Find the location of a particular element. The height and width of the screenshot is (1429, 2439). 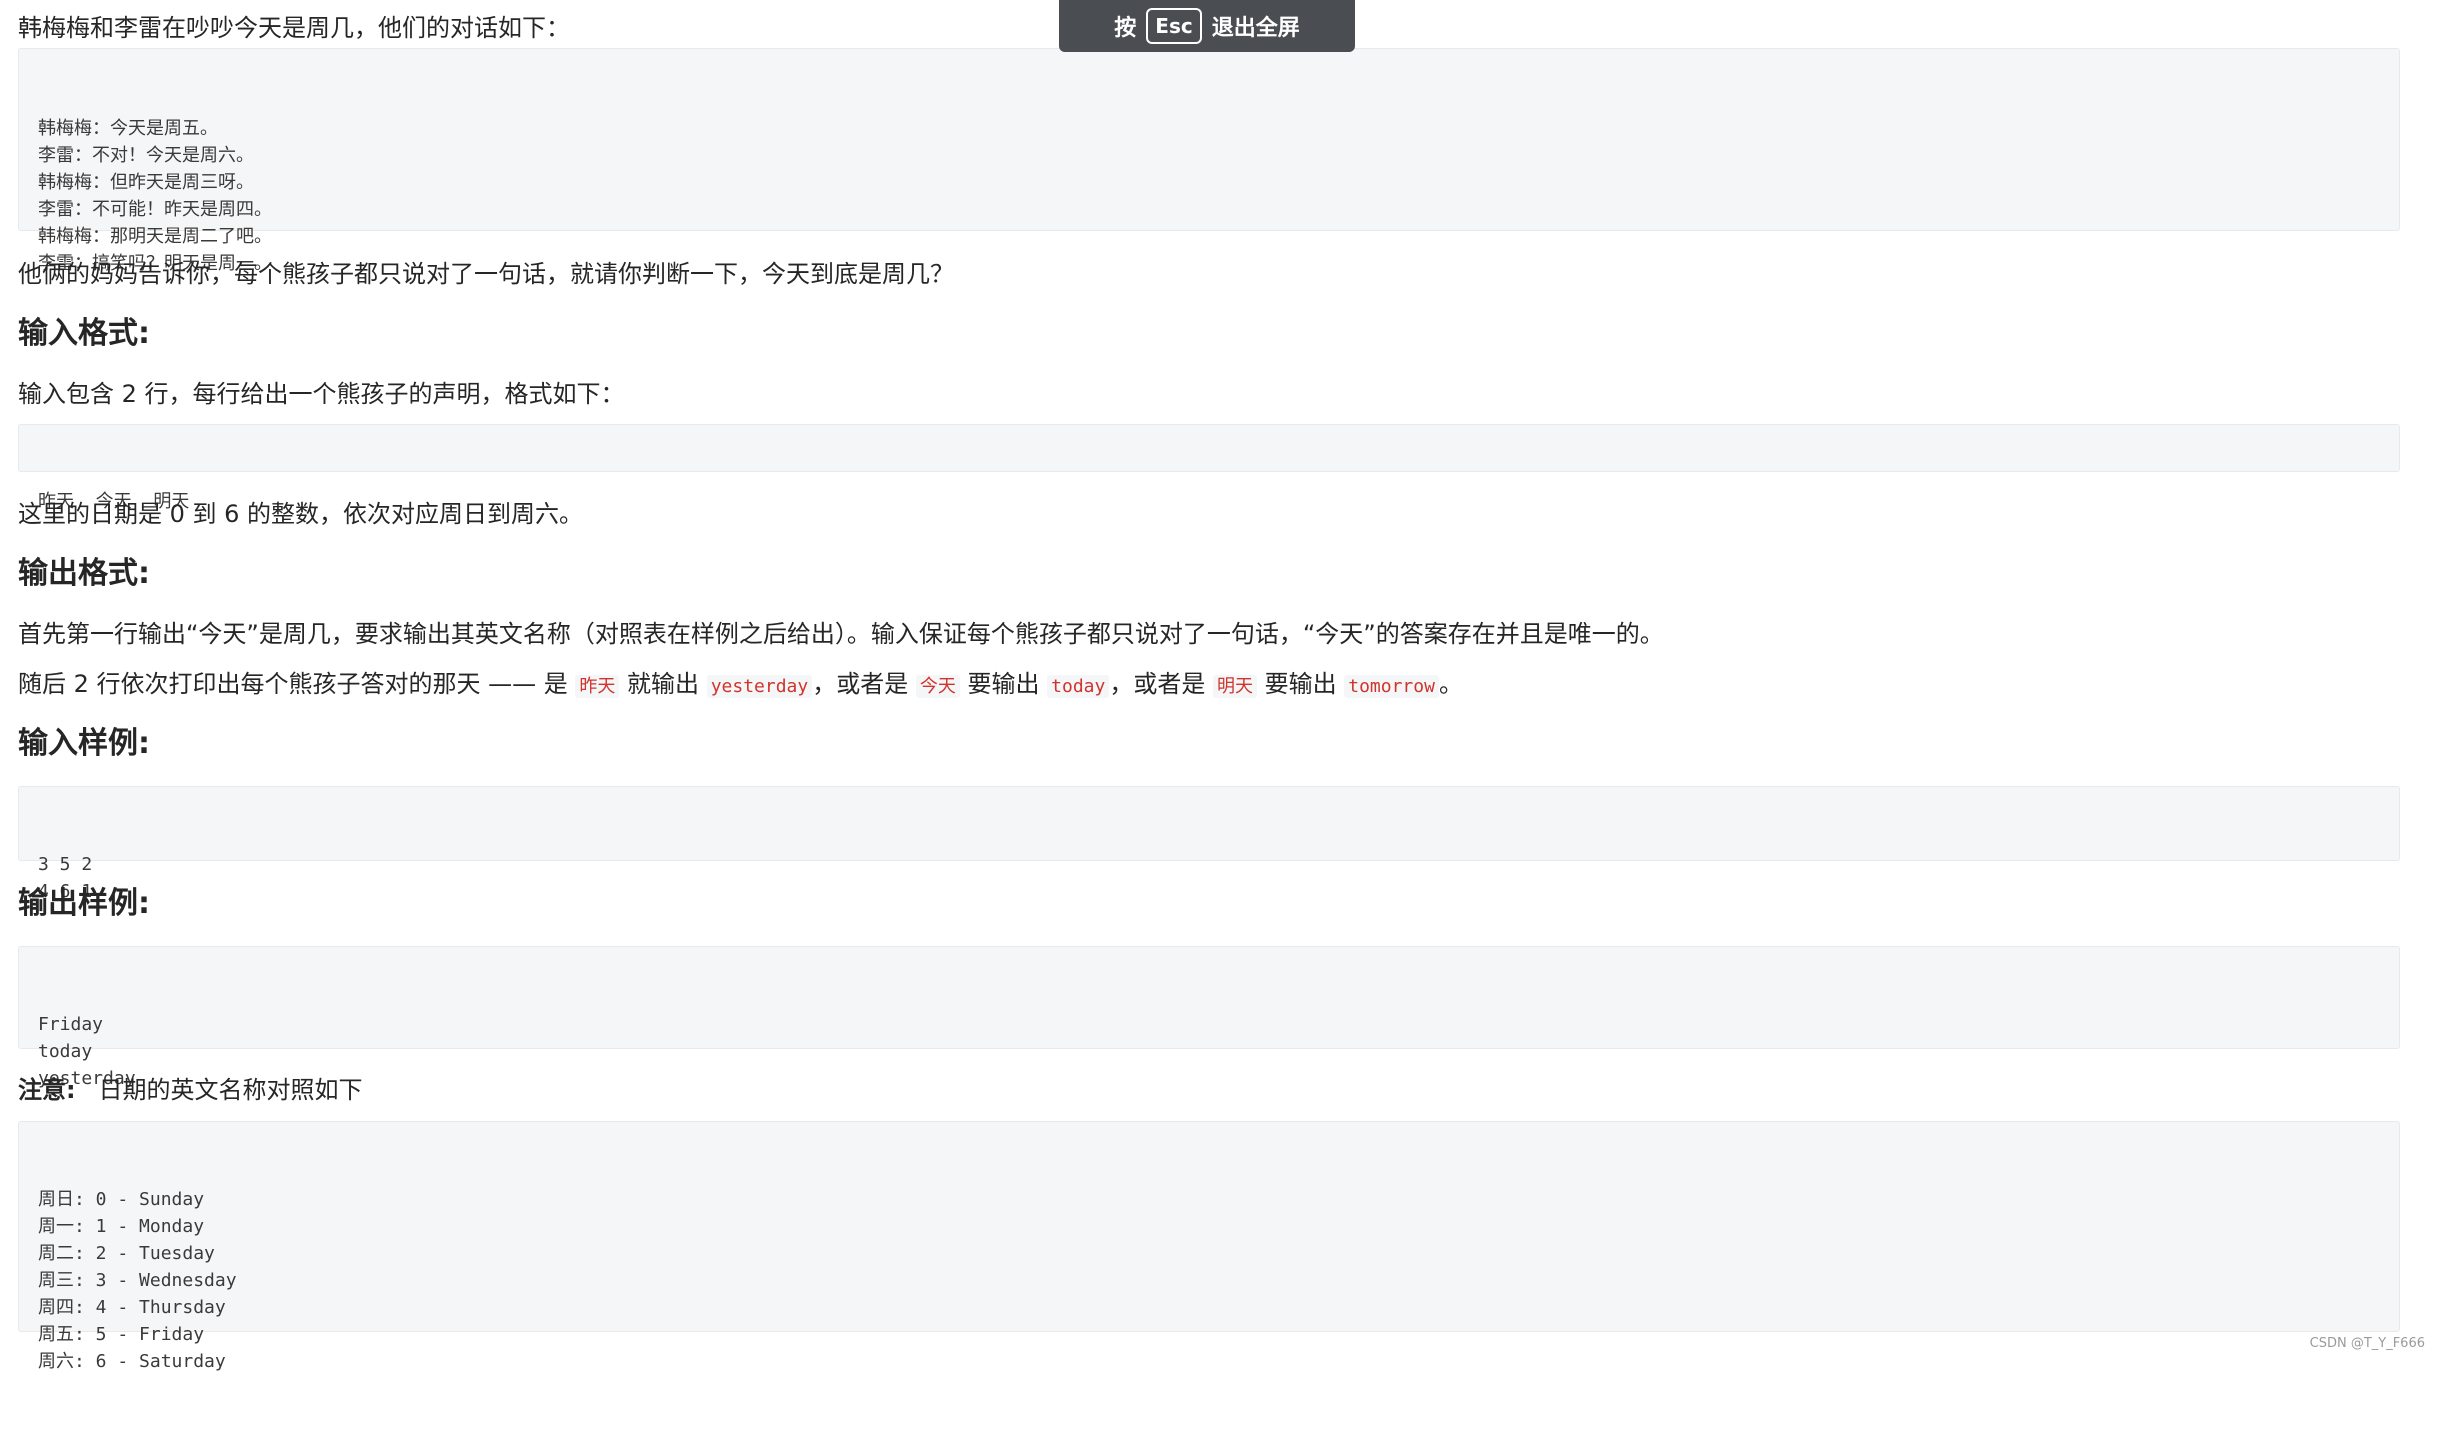

text-segment: 就输出 is located at coordinates (663, 684).